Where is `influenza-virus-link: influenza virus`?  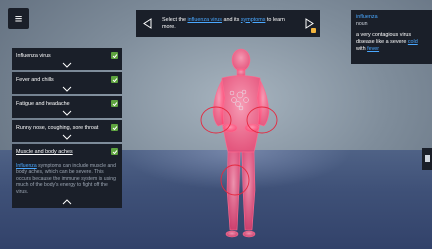
influenza-virus-link: influenza virus is located at coordinates (204, 20).